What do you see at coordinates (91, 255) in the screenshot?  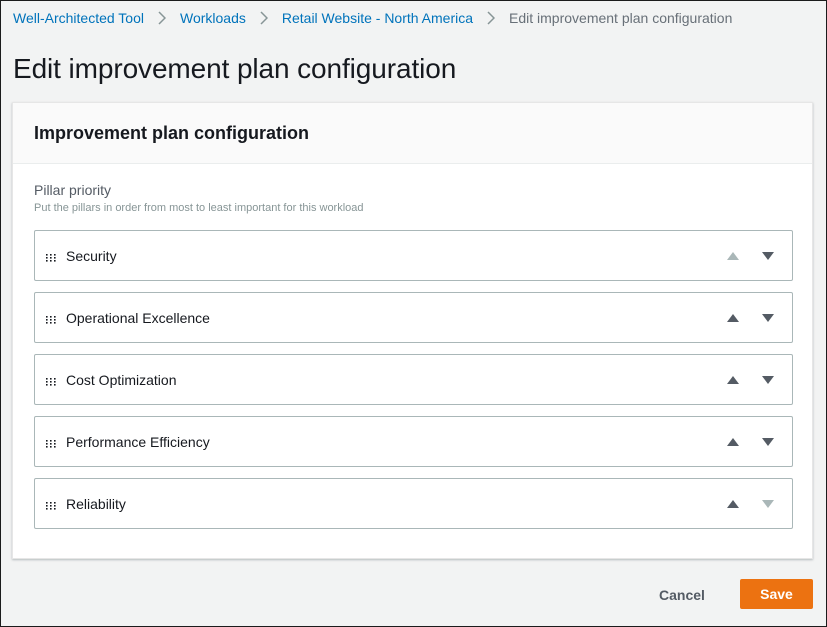 I see `pillar-label: Security` at bounding box center [91, 255].